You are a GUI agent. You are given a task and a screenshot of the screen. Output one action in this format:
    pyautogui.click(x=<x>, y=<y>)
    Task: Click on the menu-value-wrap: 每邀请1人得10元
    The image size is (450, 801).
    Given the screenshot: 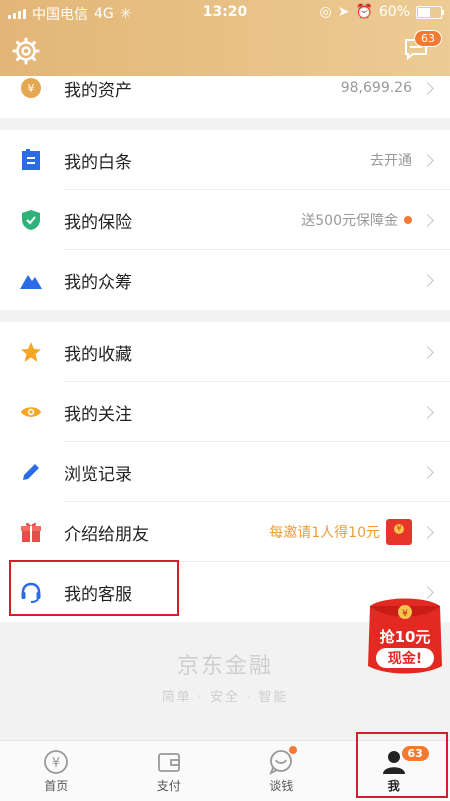 What is the action you would take?
    pyautogui.click(x=340, y=532)
    